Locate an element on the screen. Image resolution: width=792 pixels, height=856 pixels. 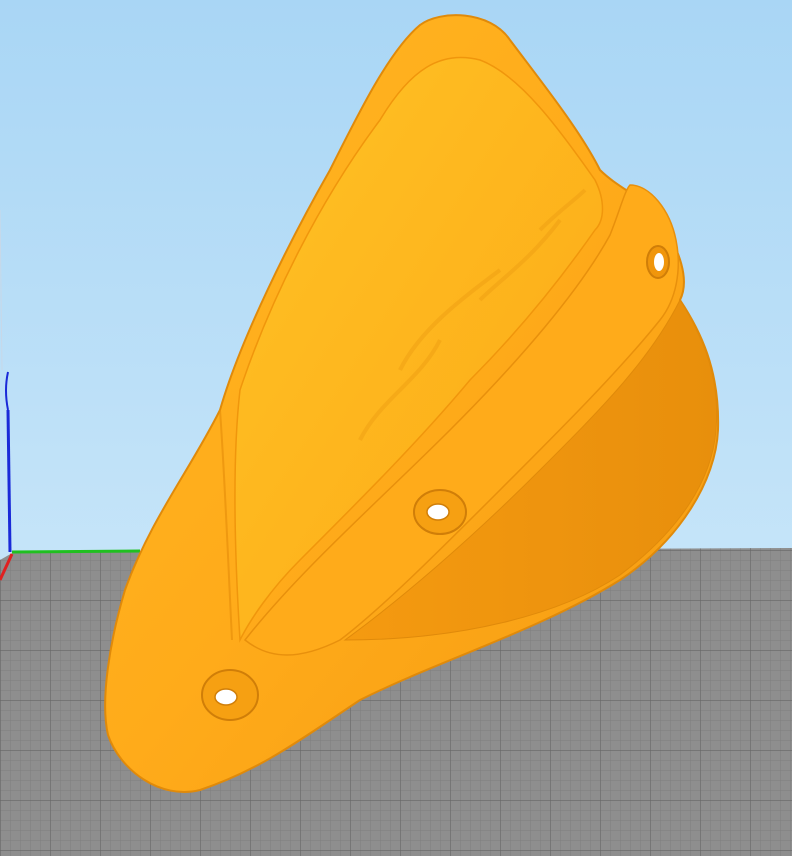
mounting-hole-bottom is located at coordinates (230, 695).